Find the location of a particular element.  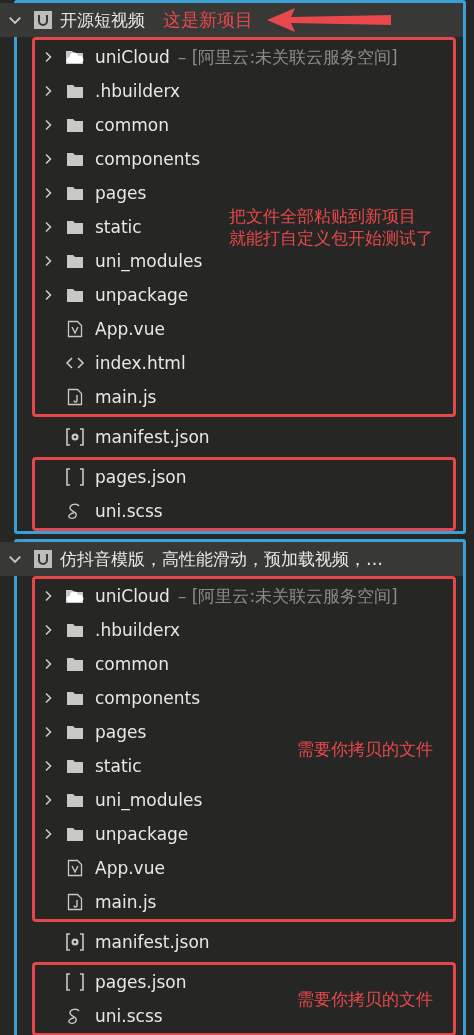

annotation-text: 这是新项目 is located at coordinates (208, 20).